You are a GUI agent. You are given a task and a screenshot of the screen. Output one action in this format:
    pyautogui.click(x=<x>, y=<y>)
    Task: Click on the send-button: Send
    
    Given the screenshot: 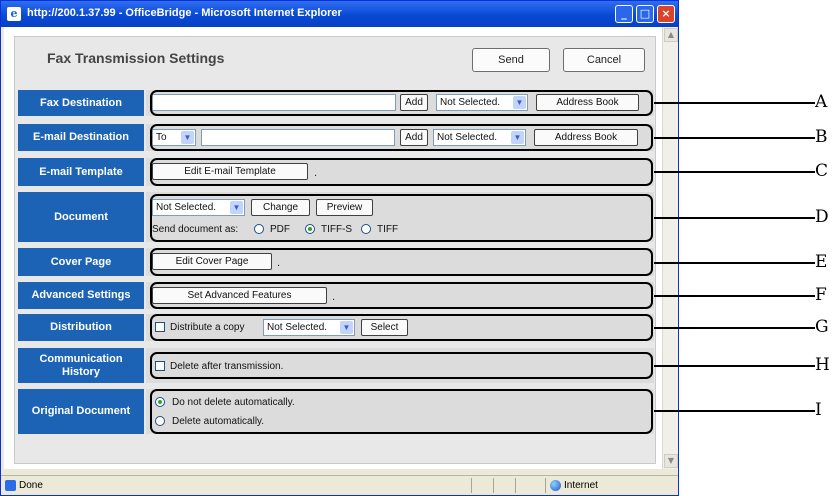 What is the action you would take?
    pyautogui.click(x=511, y=60)
    